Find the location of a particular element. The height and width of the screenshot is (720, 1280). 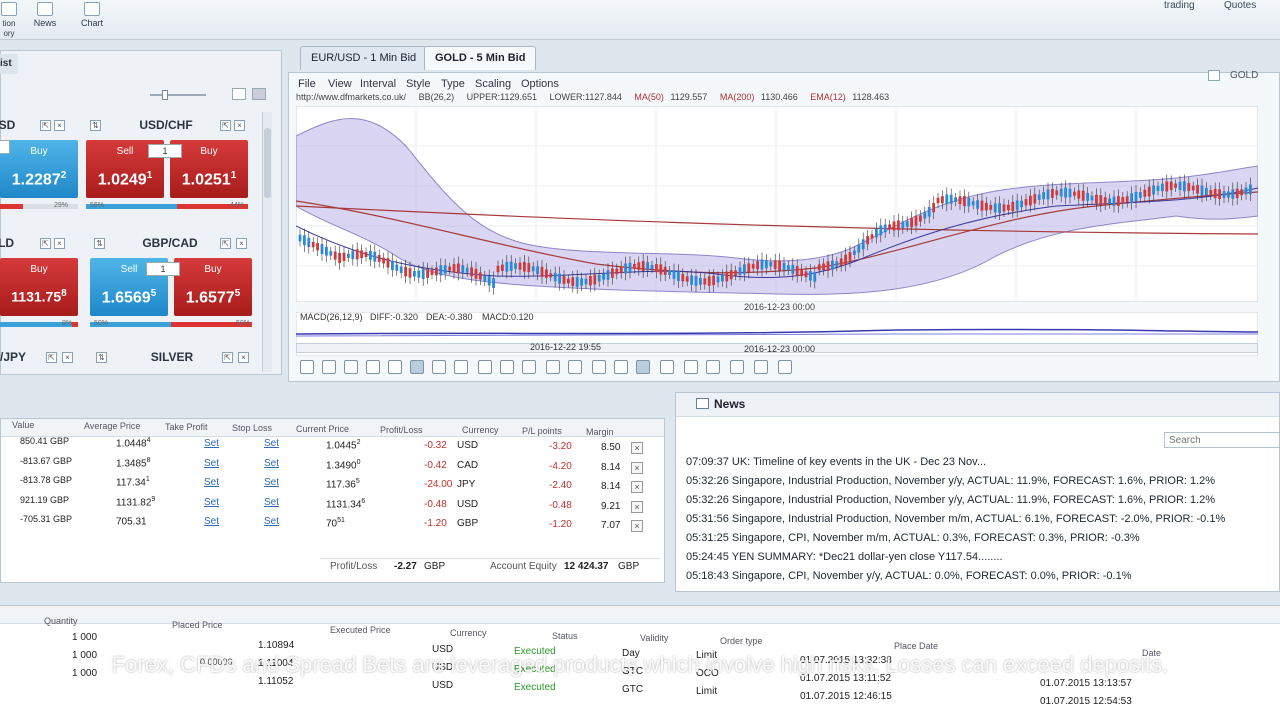

image-icon is located at coordinates (553, 367).